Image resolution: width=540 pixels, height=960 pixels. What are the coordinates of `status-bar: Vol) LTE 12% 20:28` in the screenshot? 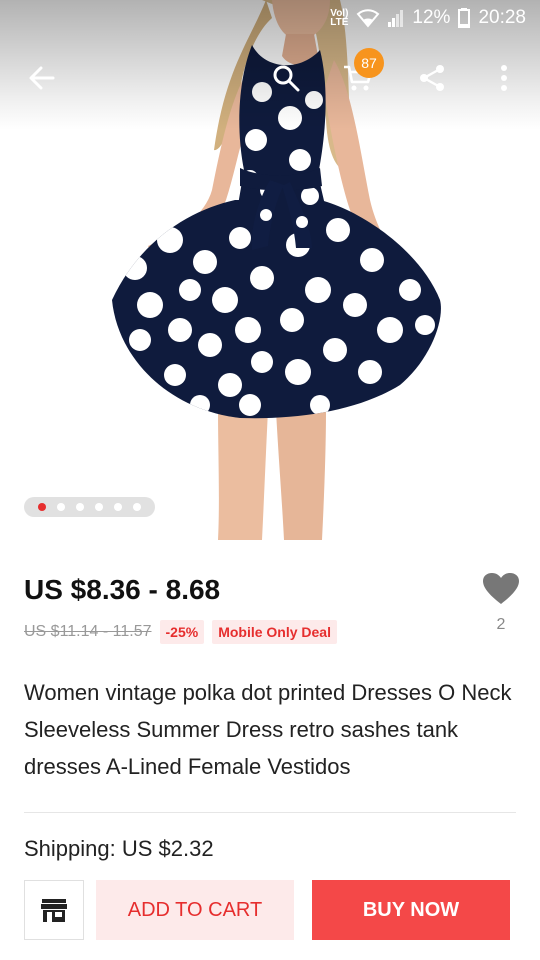 It's located at (270, 18).